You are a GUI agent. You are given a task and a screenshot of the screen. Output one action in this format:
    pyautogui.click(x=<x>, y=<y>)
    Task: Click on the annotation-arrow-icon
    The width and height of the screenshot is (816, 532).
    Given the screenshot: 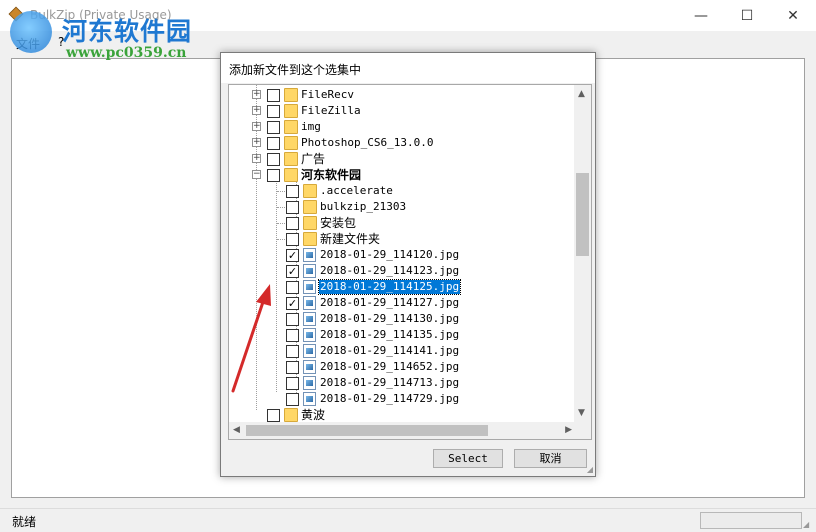 What is the action you would take?
    pyautogui.click(x=251, y=338)
    